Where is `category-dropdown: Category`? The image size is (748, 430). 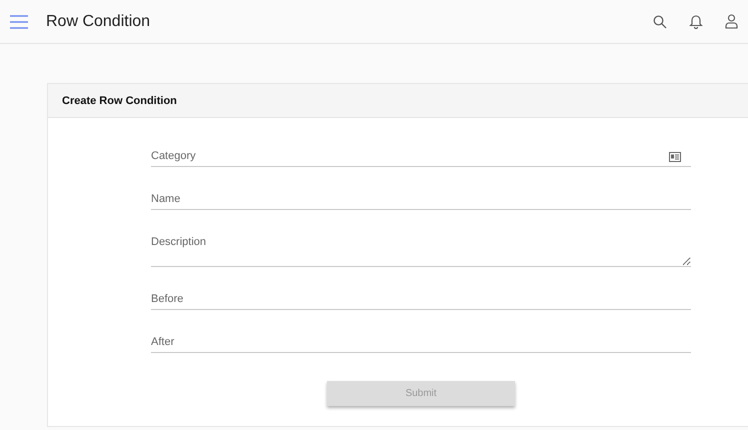
category-dropdown: Category is located at coordinates (421, 156).